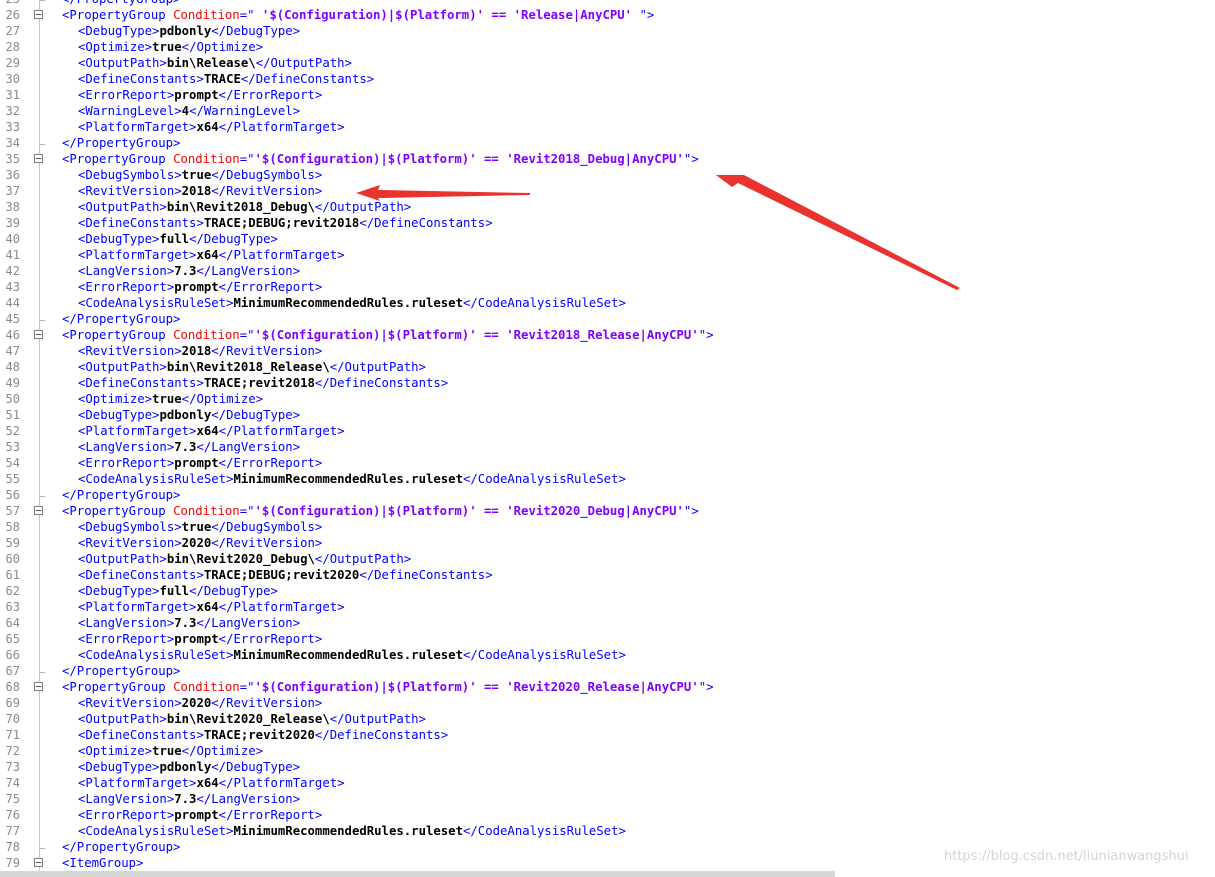 Image resolution: width=1215 pixels, height=877 pixels. Describe the element at coordinates (658, 232) in the screenshot. I see `annotation-arrows` at that location.